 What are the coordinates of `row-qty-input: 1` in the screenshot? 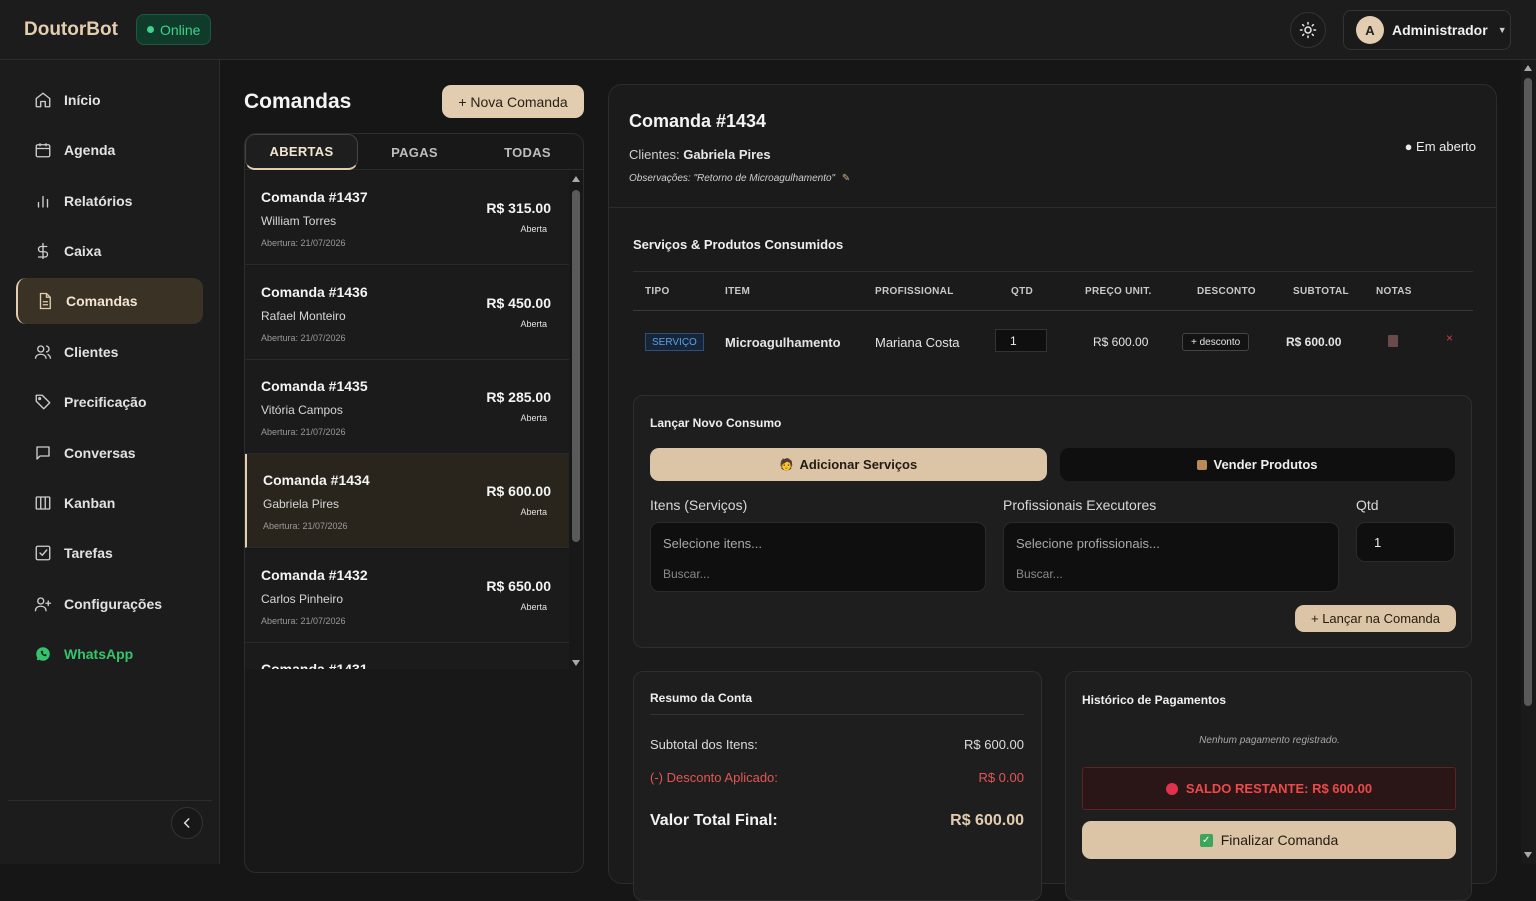 It's located at (1021, 340).